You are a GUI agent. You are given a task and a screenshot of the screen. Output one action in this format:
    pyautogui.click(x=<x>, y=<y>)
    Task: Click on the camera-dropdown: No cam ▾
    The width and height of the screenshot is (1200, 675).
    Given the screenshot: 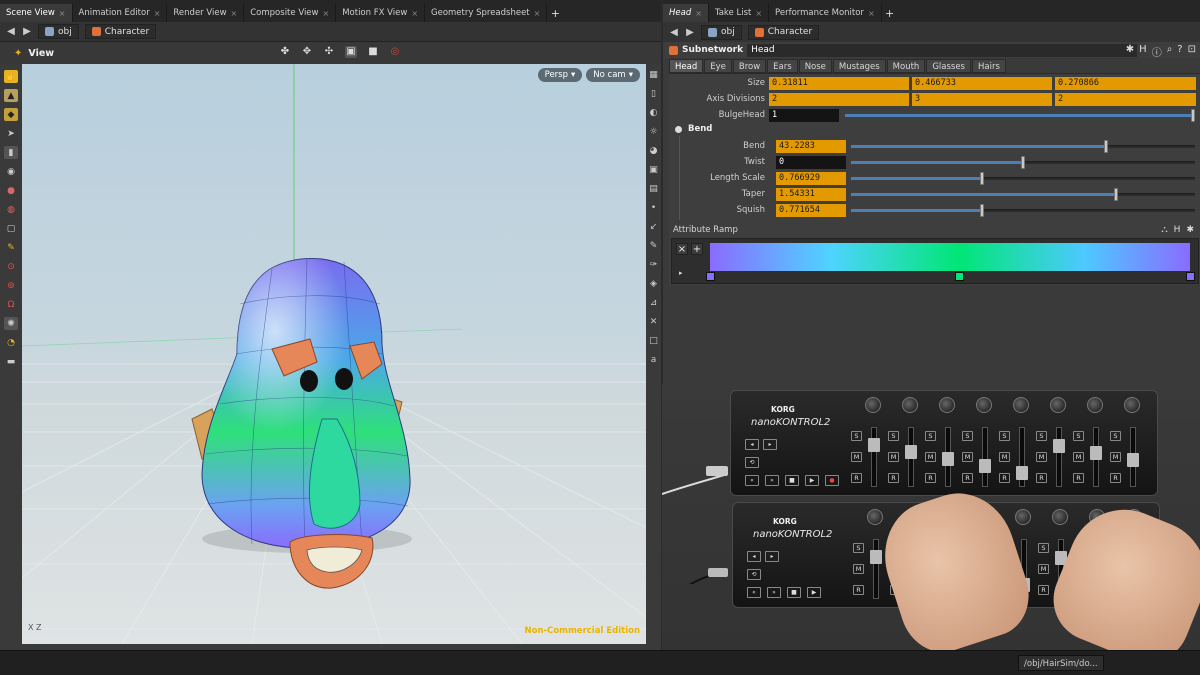 What is the action you would take?
    pyautogui.click(x=613, y=75)
    